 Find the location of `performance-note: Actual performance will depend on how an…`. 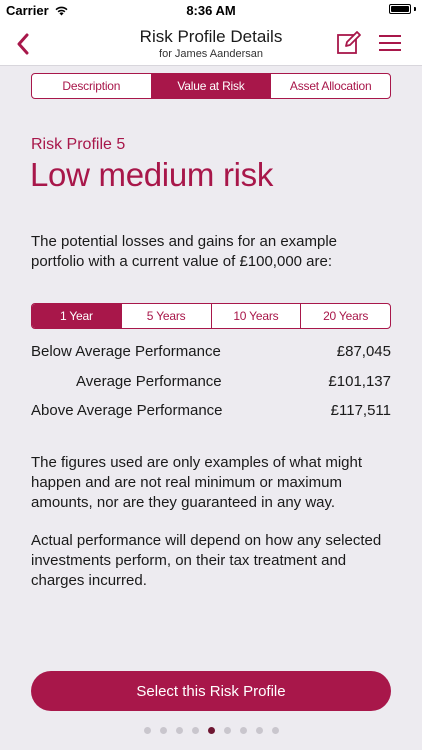

performance-note: Actual performance will depend on how an… is located at coordinates (206, 560).